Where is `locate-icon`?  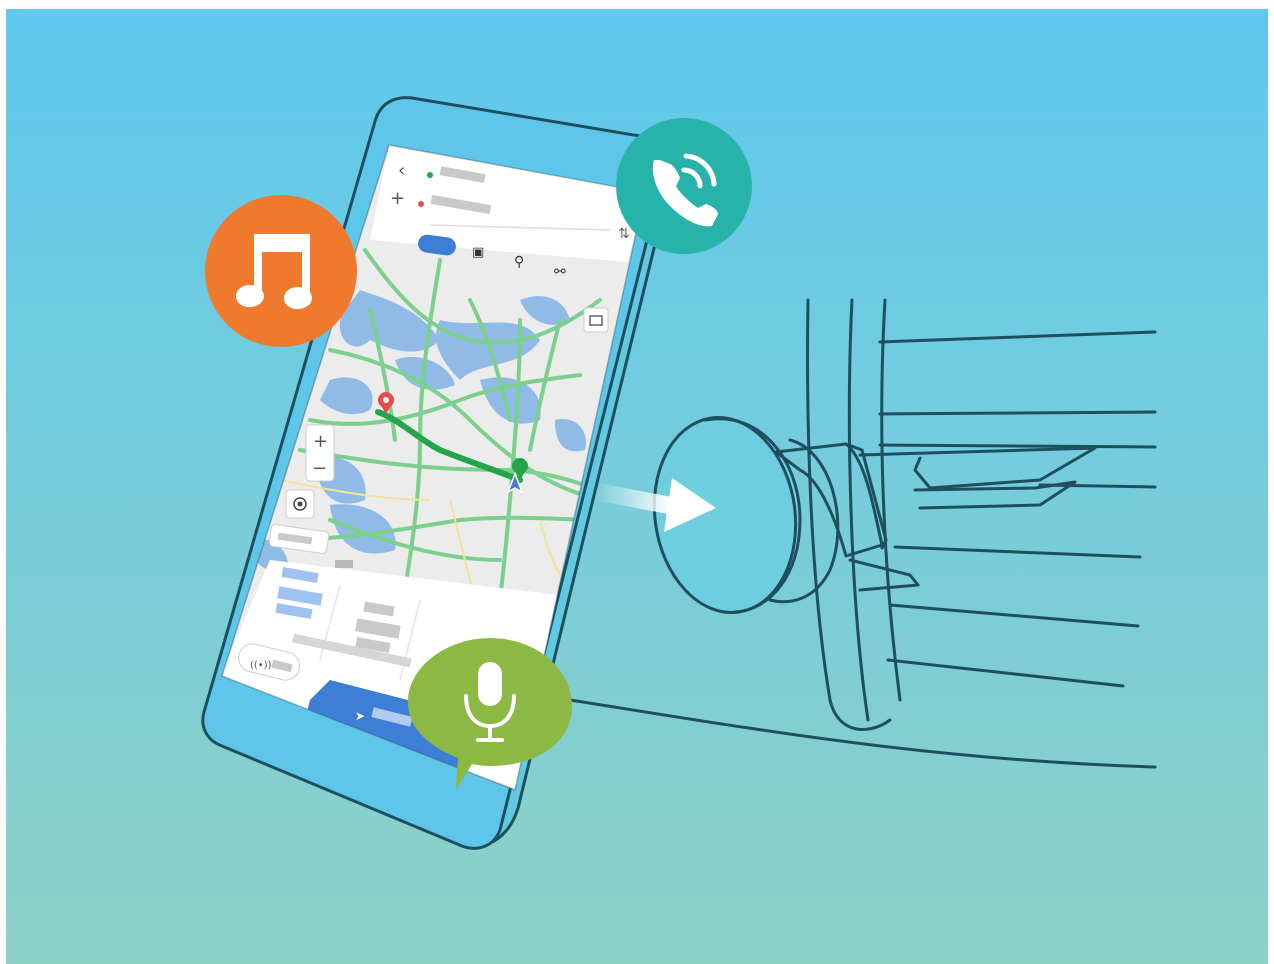 locate-icon is located at coordinates (300, 504).